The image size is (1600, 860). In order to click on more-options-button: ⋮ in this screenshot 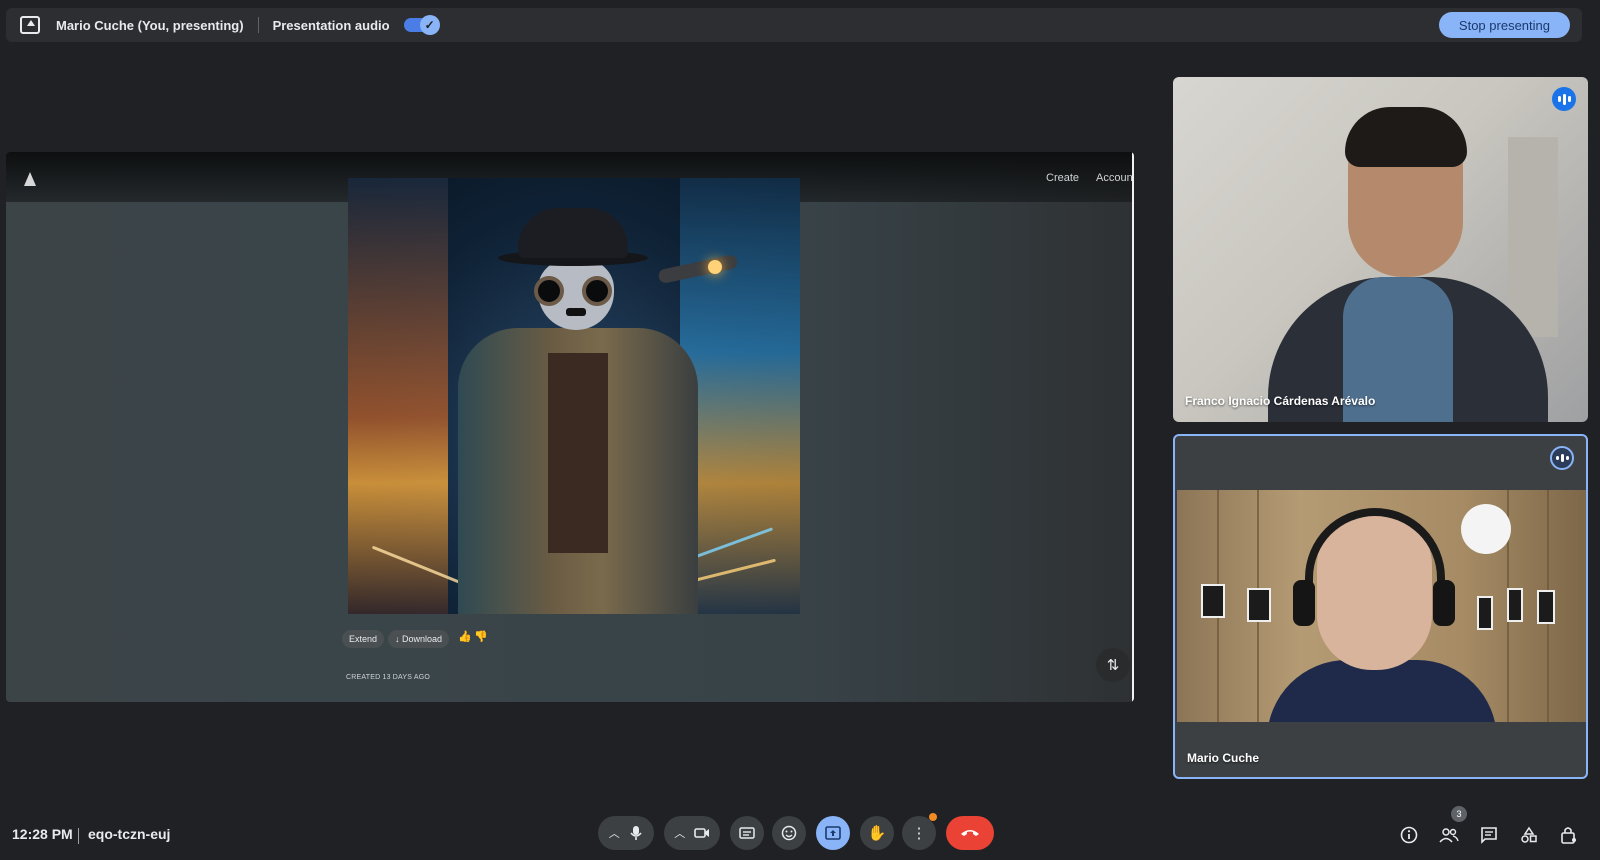, I will do `click(919, 833)`.